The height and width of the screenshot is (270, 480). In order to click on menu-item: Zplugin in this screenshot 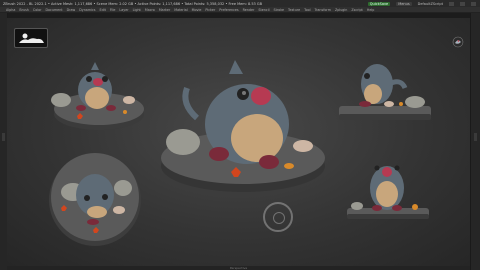, I will do `click(341, 10)`.